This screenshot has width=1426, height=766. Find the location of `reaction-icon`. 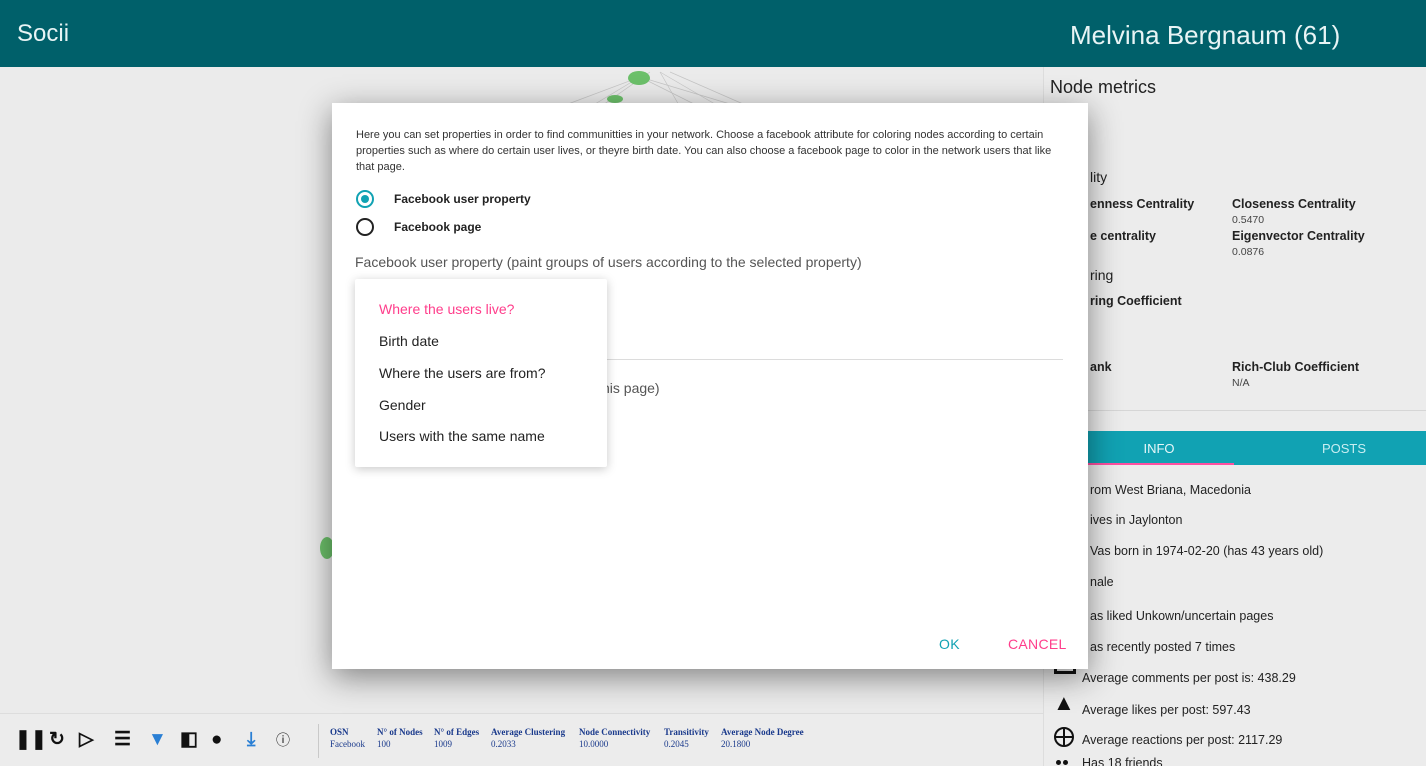

reaction-icon is located at coordinates (1064, 737).